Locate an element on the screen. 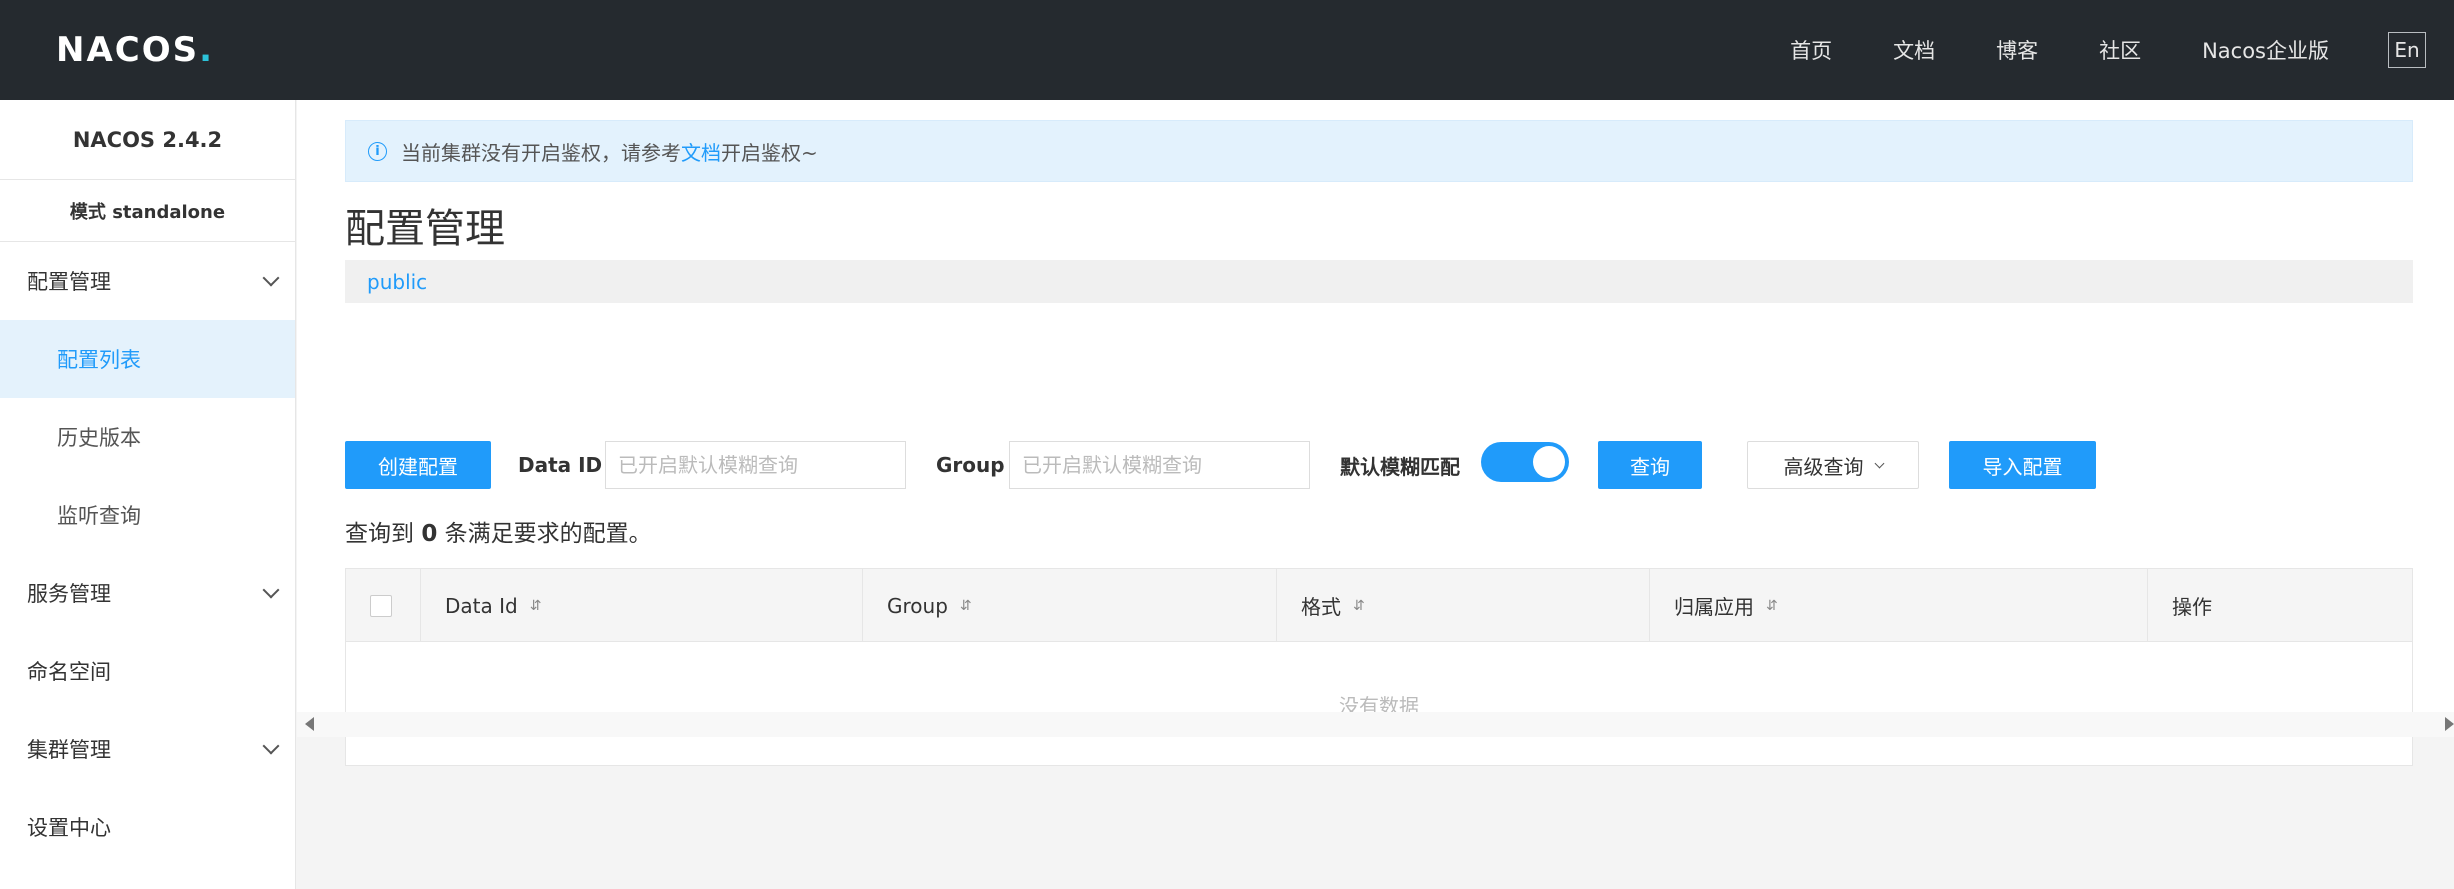  result-count: 0 is located at coordinates (429, 534).